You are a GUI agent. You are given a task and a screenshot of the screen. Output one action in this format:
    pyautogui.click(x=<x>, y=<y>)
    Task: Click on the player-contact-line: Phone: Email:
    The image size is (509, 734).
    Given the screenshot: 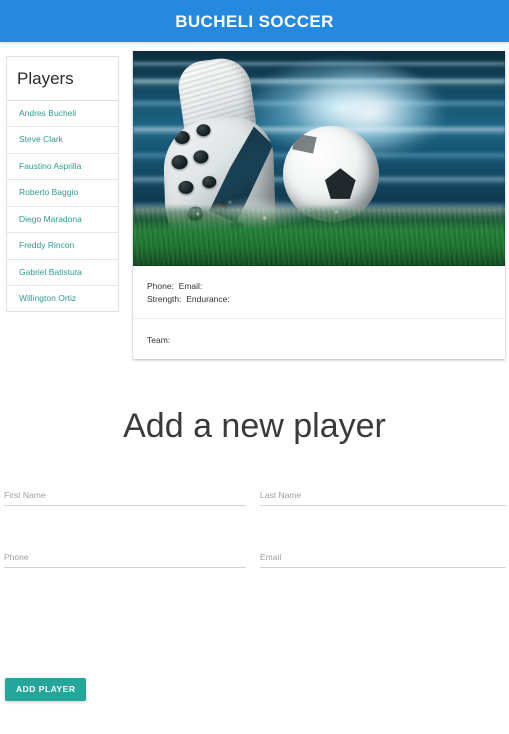 What is the action you would take?
    pyautogui.click(x=175, y=286)
    